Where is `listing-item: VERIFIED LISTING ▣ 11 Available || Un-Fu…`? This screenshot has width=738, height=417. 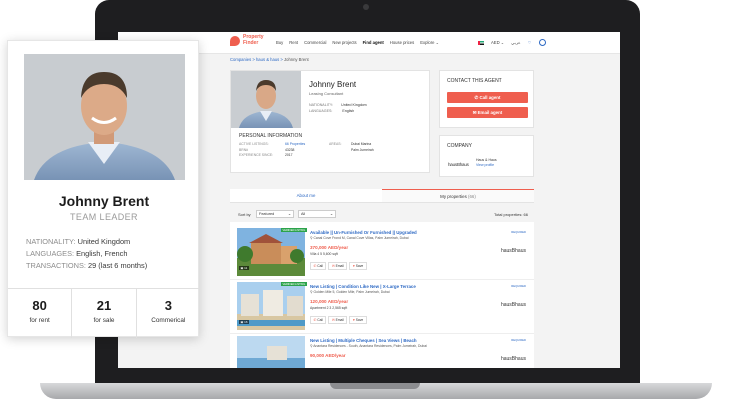
listing-item: VERIFIED LISTING ▣ 11 Available || Un-Fu… is located at coordinates (382, 253).